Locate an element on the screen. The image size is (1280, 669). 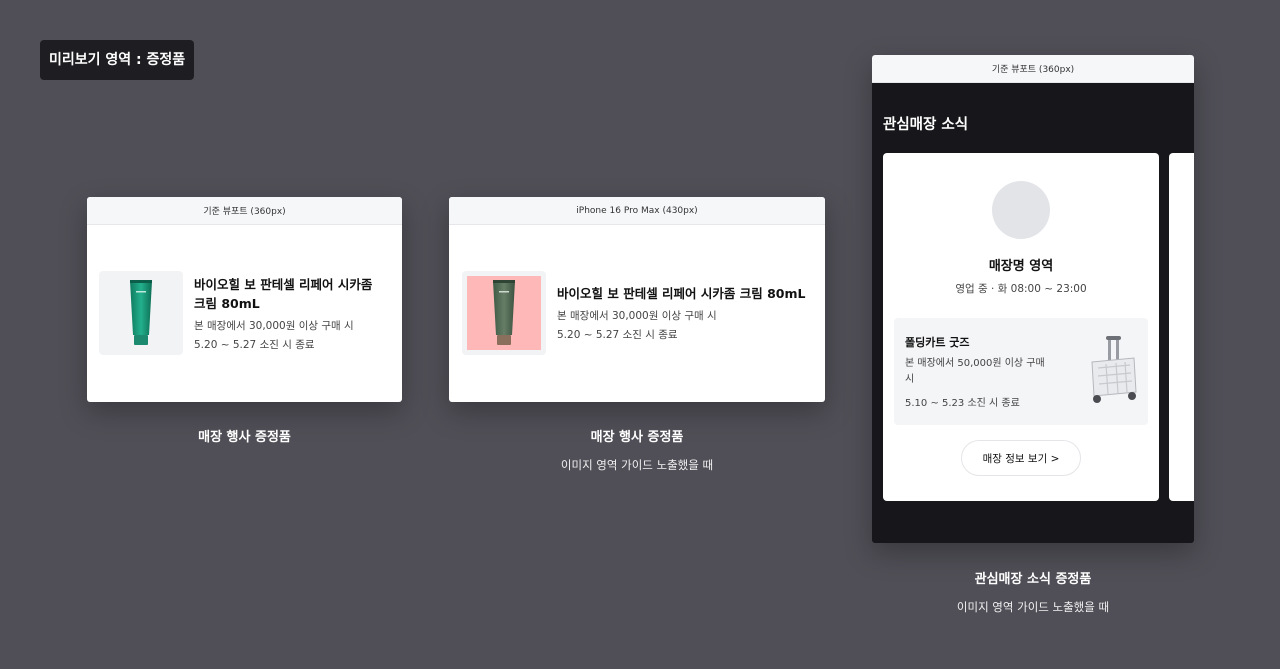
promo-date: 5.10 ~ 5.23 소진 시 종료 is located at coordinates (962, 403).